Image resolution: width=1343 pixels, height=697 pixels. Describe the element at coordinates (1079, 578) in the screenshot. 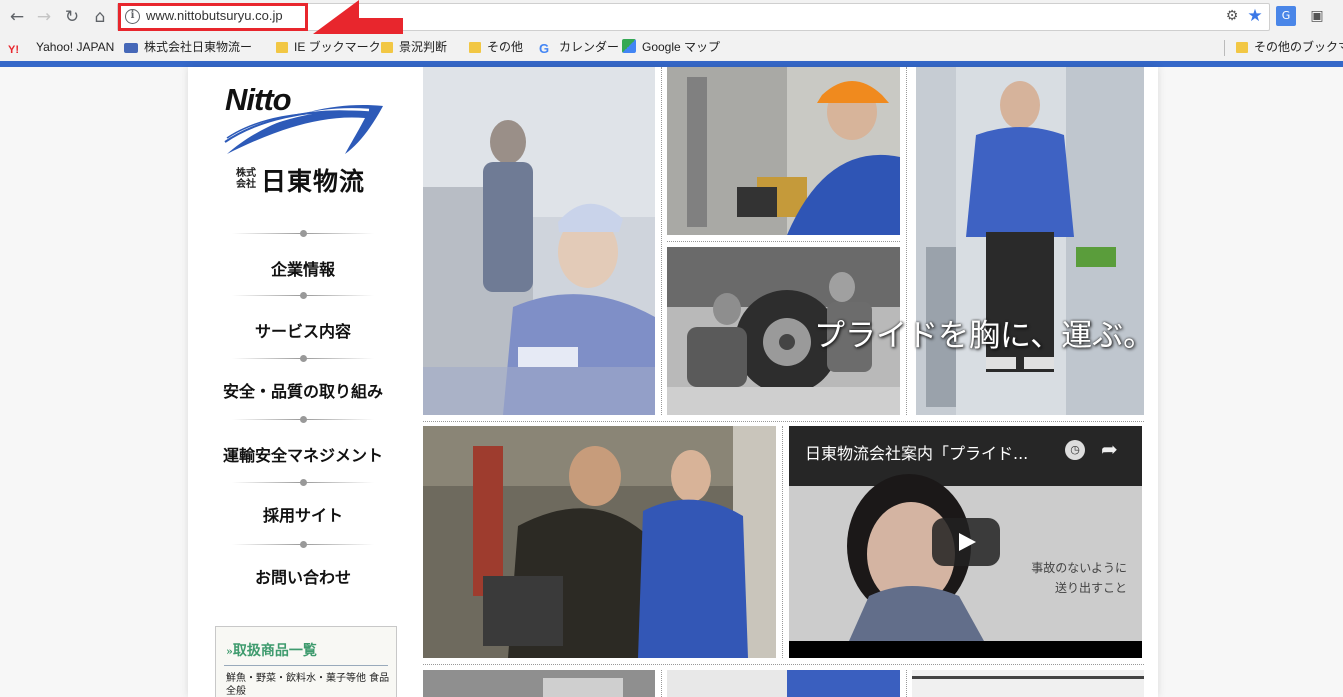

I see `video-caption: 事故のないように 送り出すこと` at that location.